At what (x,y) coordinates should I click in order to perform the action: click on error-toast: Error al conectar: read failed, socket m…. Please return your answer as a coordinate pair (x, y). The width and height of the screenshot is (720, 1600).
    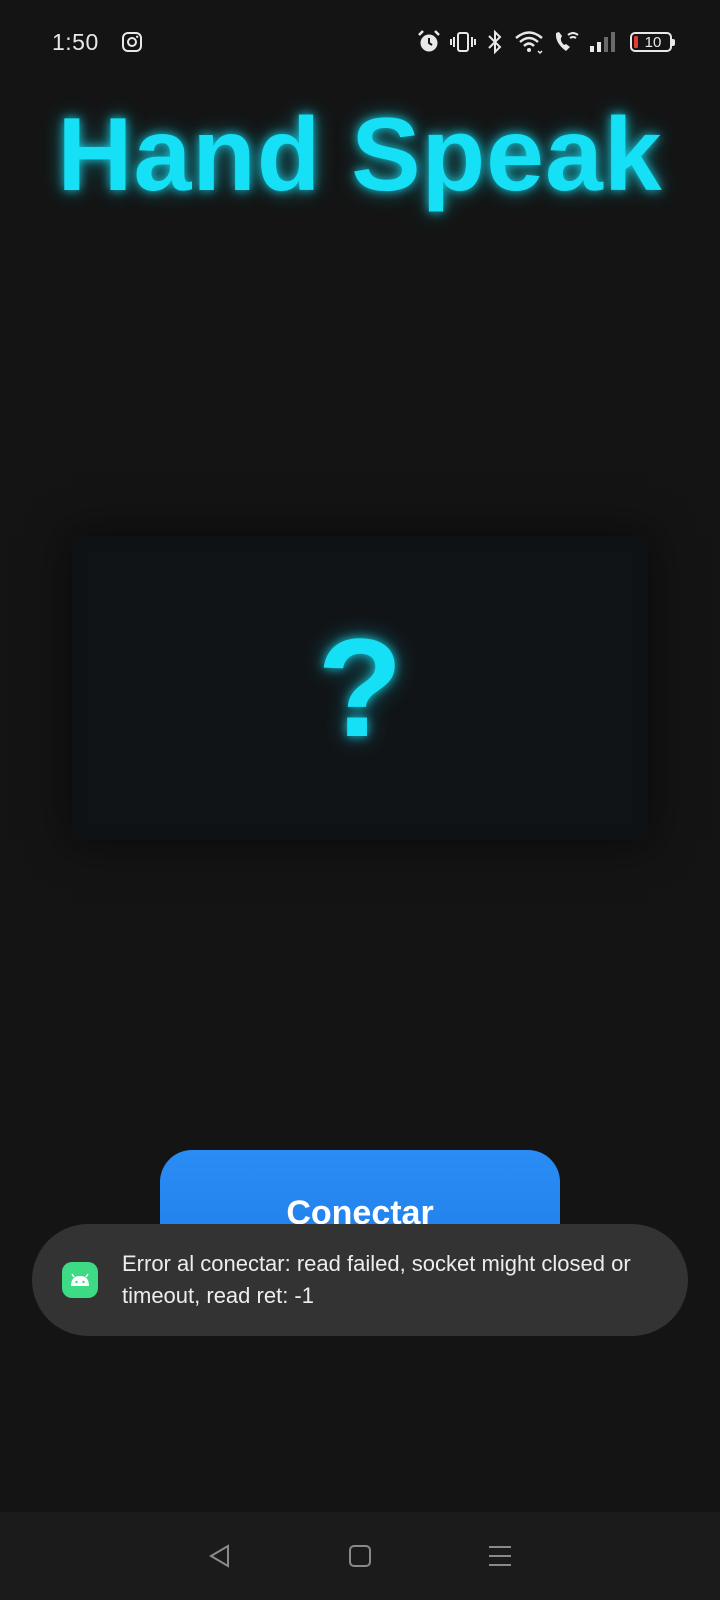
    Looking at the image, I should click on (360, 1280).